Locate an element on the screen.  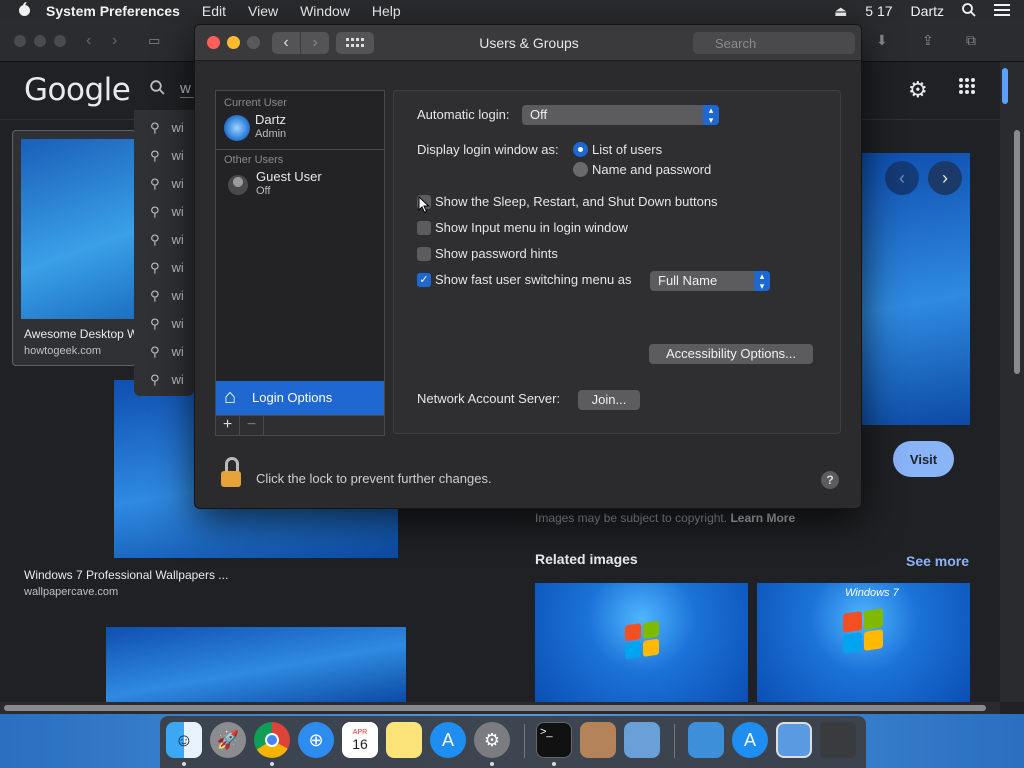
search-icon is located at coordinates (157, 89).